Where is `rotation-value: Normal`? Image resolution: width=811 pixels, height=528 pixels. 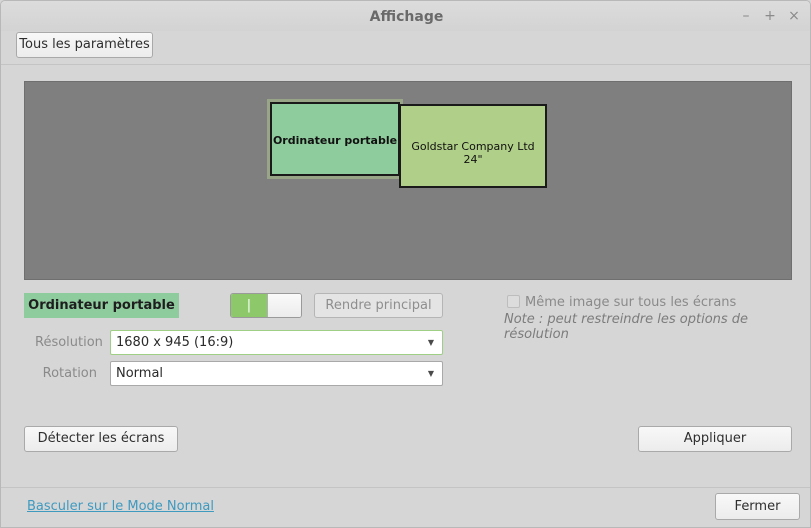
rotation-value: Normal is located at coordinates (140, 373).